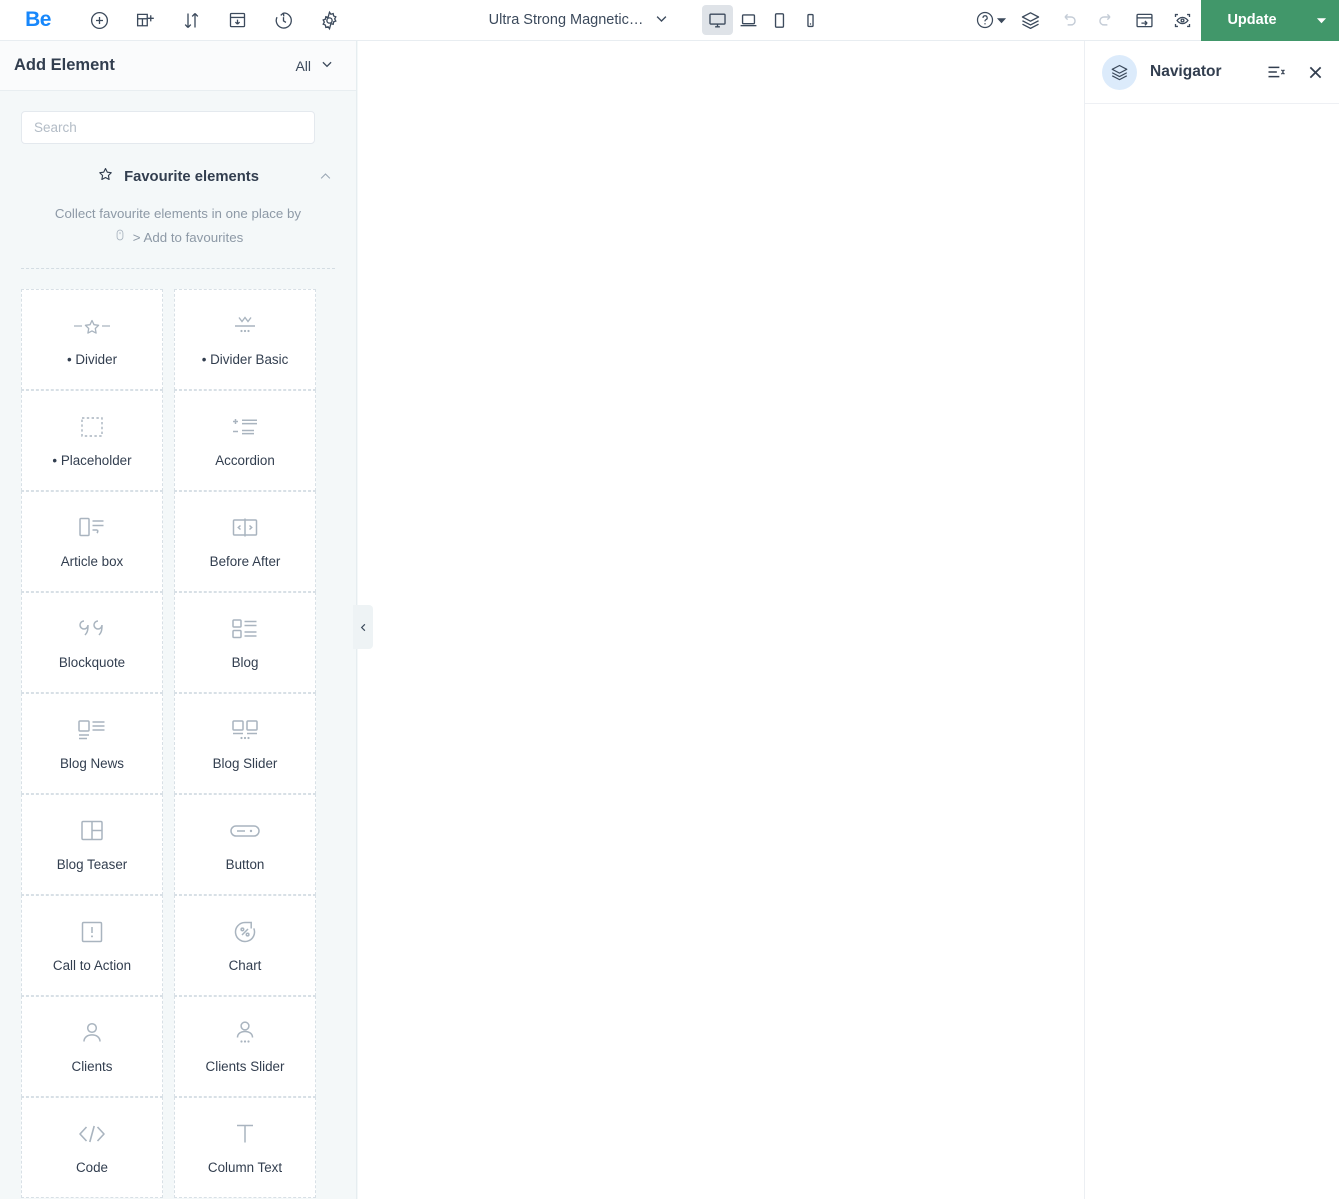  Describe the element at coordinates (1001, 20) in the screenshot. I see `help-caret-icon` at that location.